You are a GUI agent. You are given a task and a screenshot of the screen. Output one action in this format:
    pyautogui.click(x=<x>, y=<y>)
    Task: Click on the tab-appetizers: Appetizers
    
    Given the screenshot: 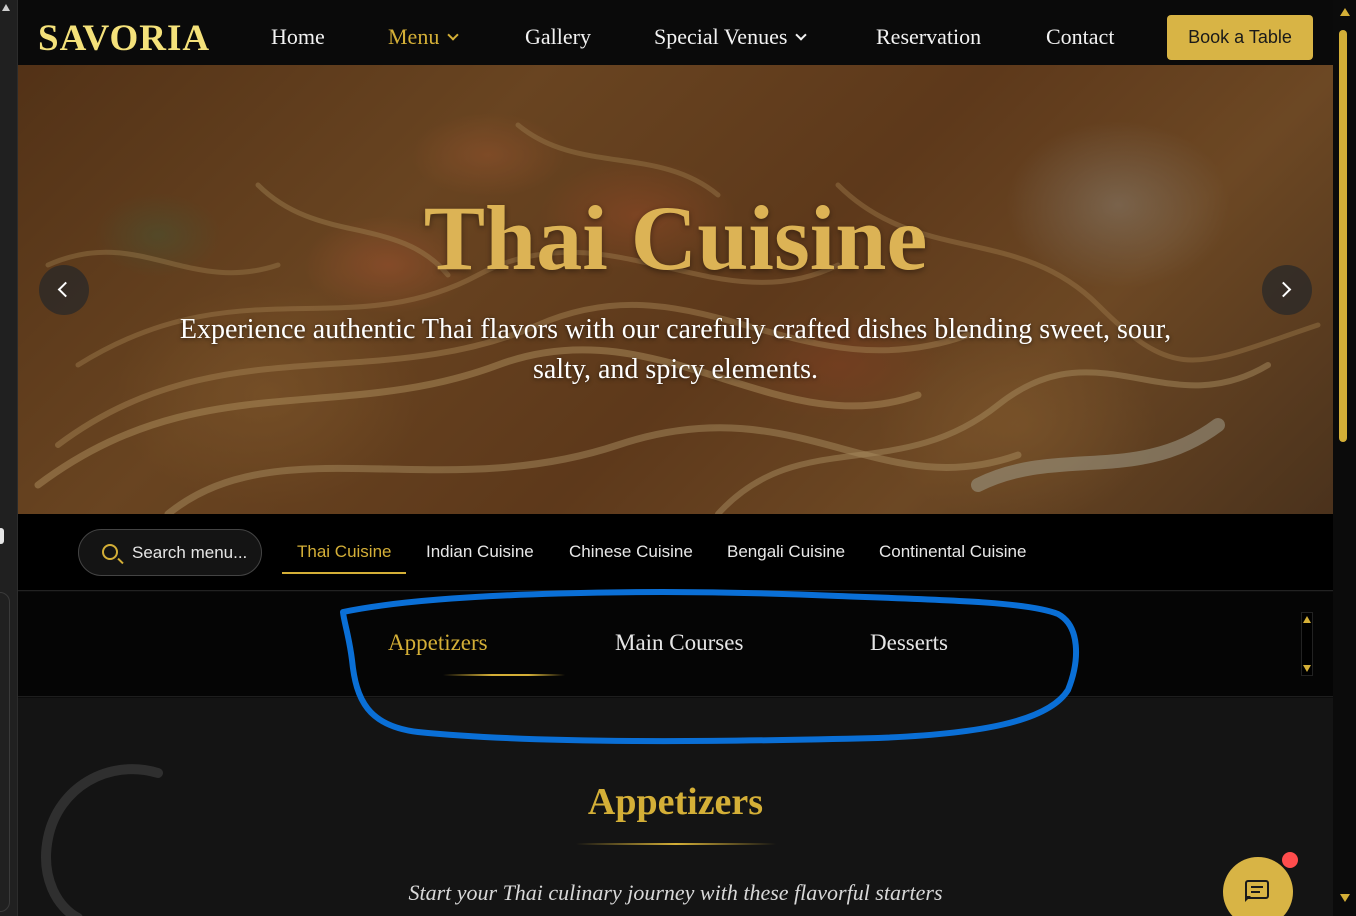 What is the action you would take?
    pyautogui.click(x=438, y=643)
    